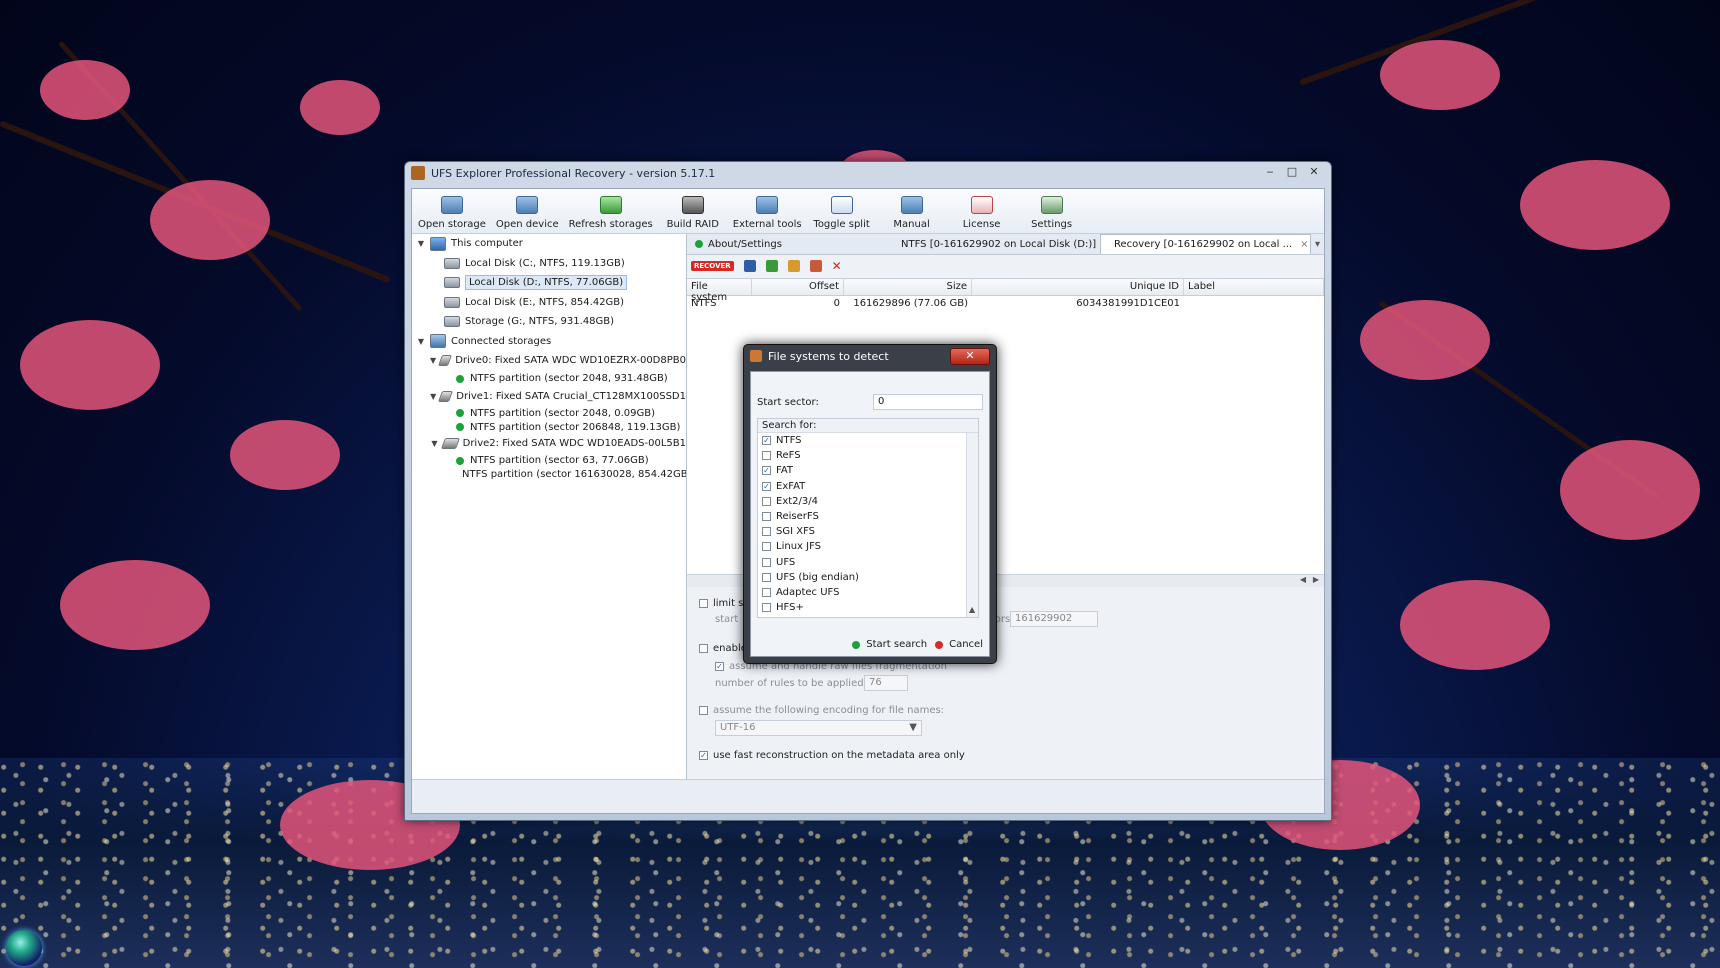 The width and height of the screenshot is (1720, 968). I want to click on build-raid-button: Build RAID, so click(693, 214).